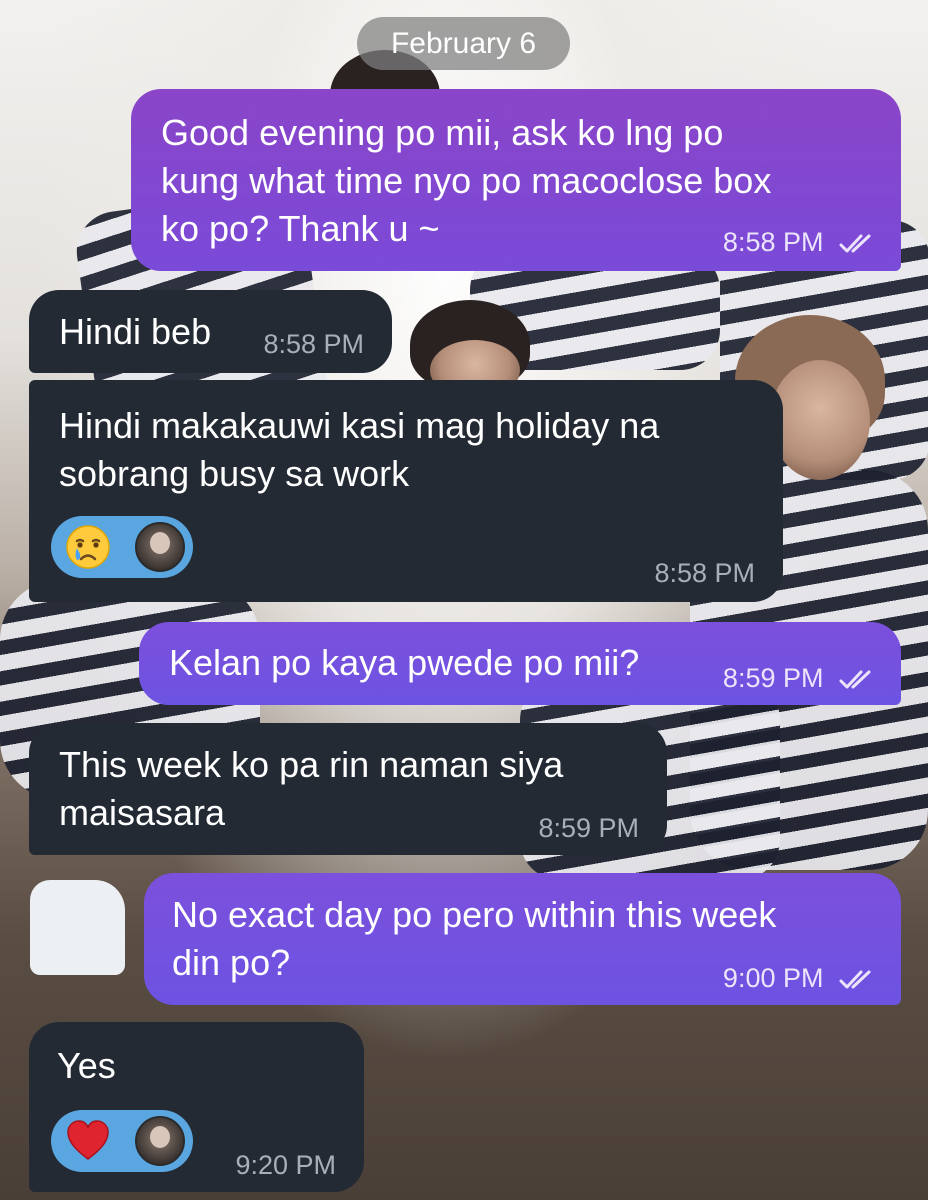 The image size is (928, 1200). I want to click on crying-face-icon, so click(88, 547).